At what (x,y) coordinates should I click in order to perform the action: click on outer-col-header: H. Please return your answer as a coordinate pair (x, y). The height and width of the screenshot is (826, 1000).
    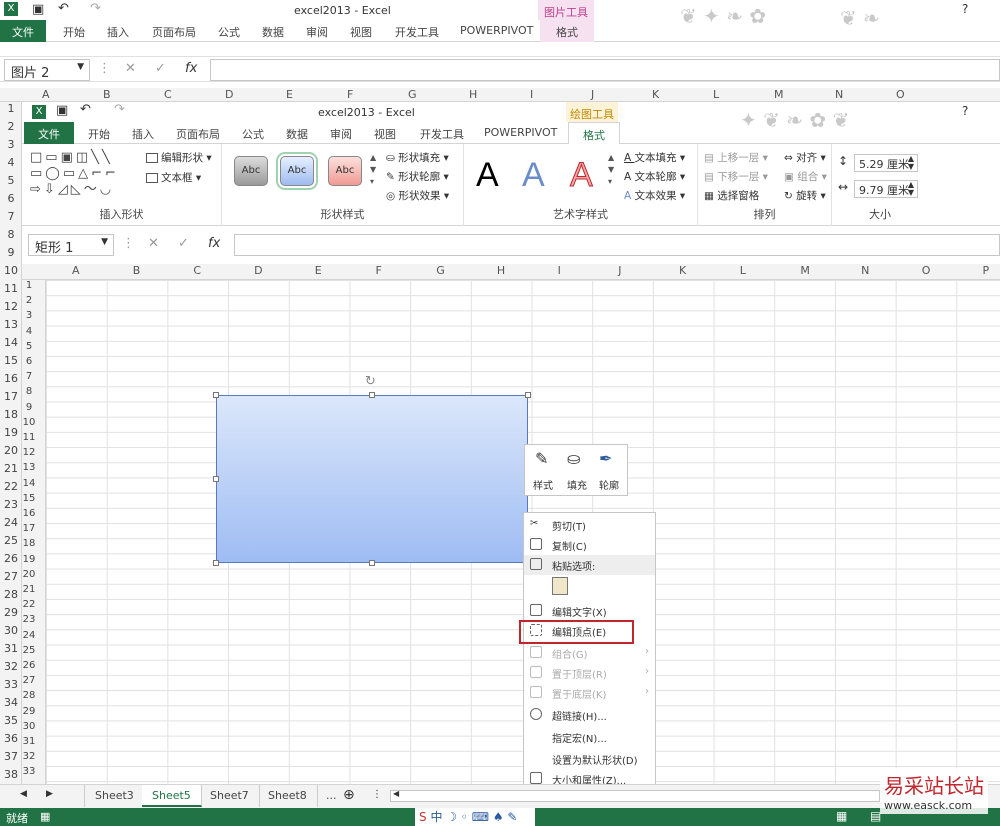
    Looking at the image, I should click on (473, 94).